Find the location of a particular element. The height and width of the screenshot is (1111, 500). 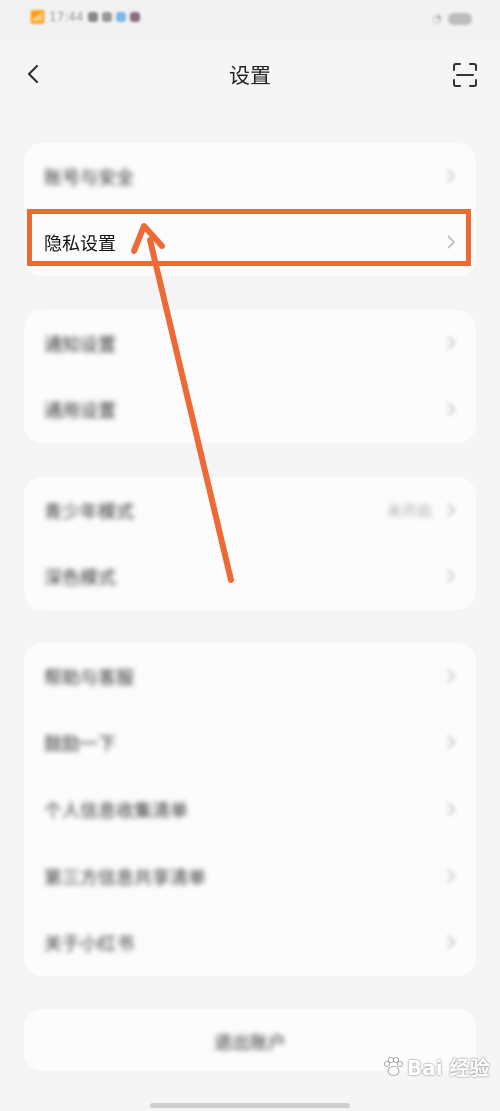

baidu-watermark: Bai 经验 is located at coordinates (436, 1066).